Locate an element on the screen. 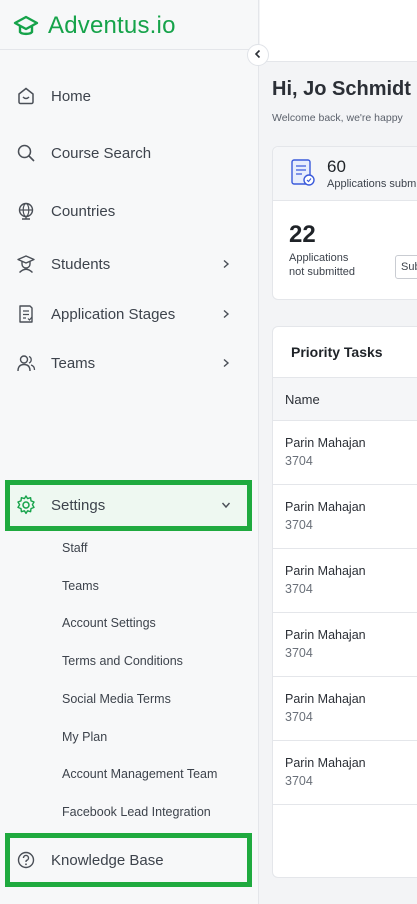  submitted-count: 60 is located at coordinates (336, 166).